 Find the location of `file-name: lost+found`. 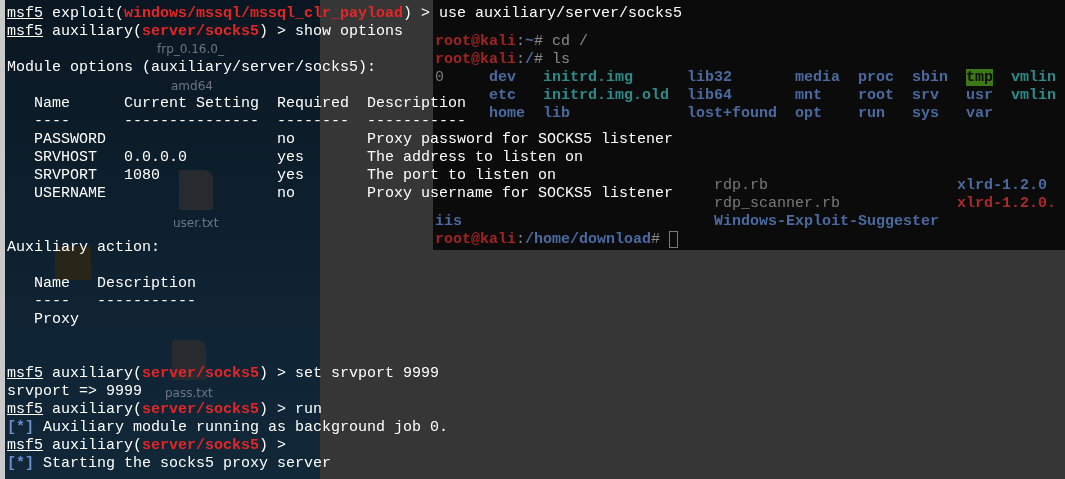

file-name: lost+found is located at coordinates (731, 113).